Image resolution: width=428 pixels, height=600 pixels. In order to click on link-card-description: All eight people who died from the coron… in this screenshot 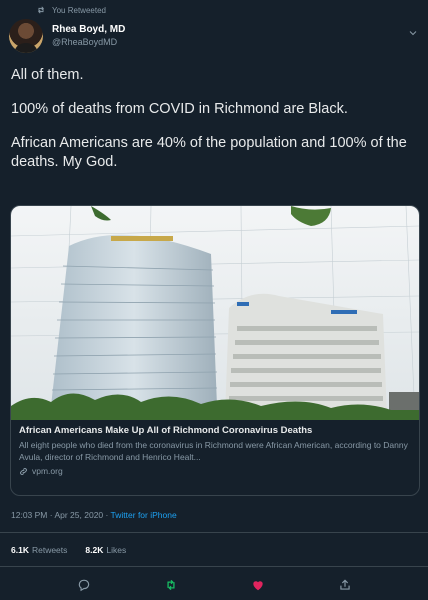, I will do `click(213, 451)`.